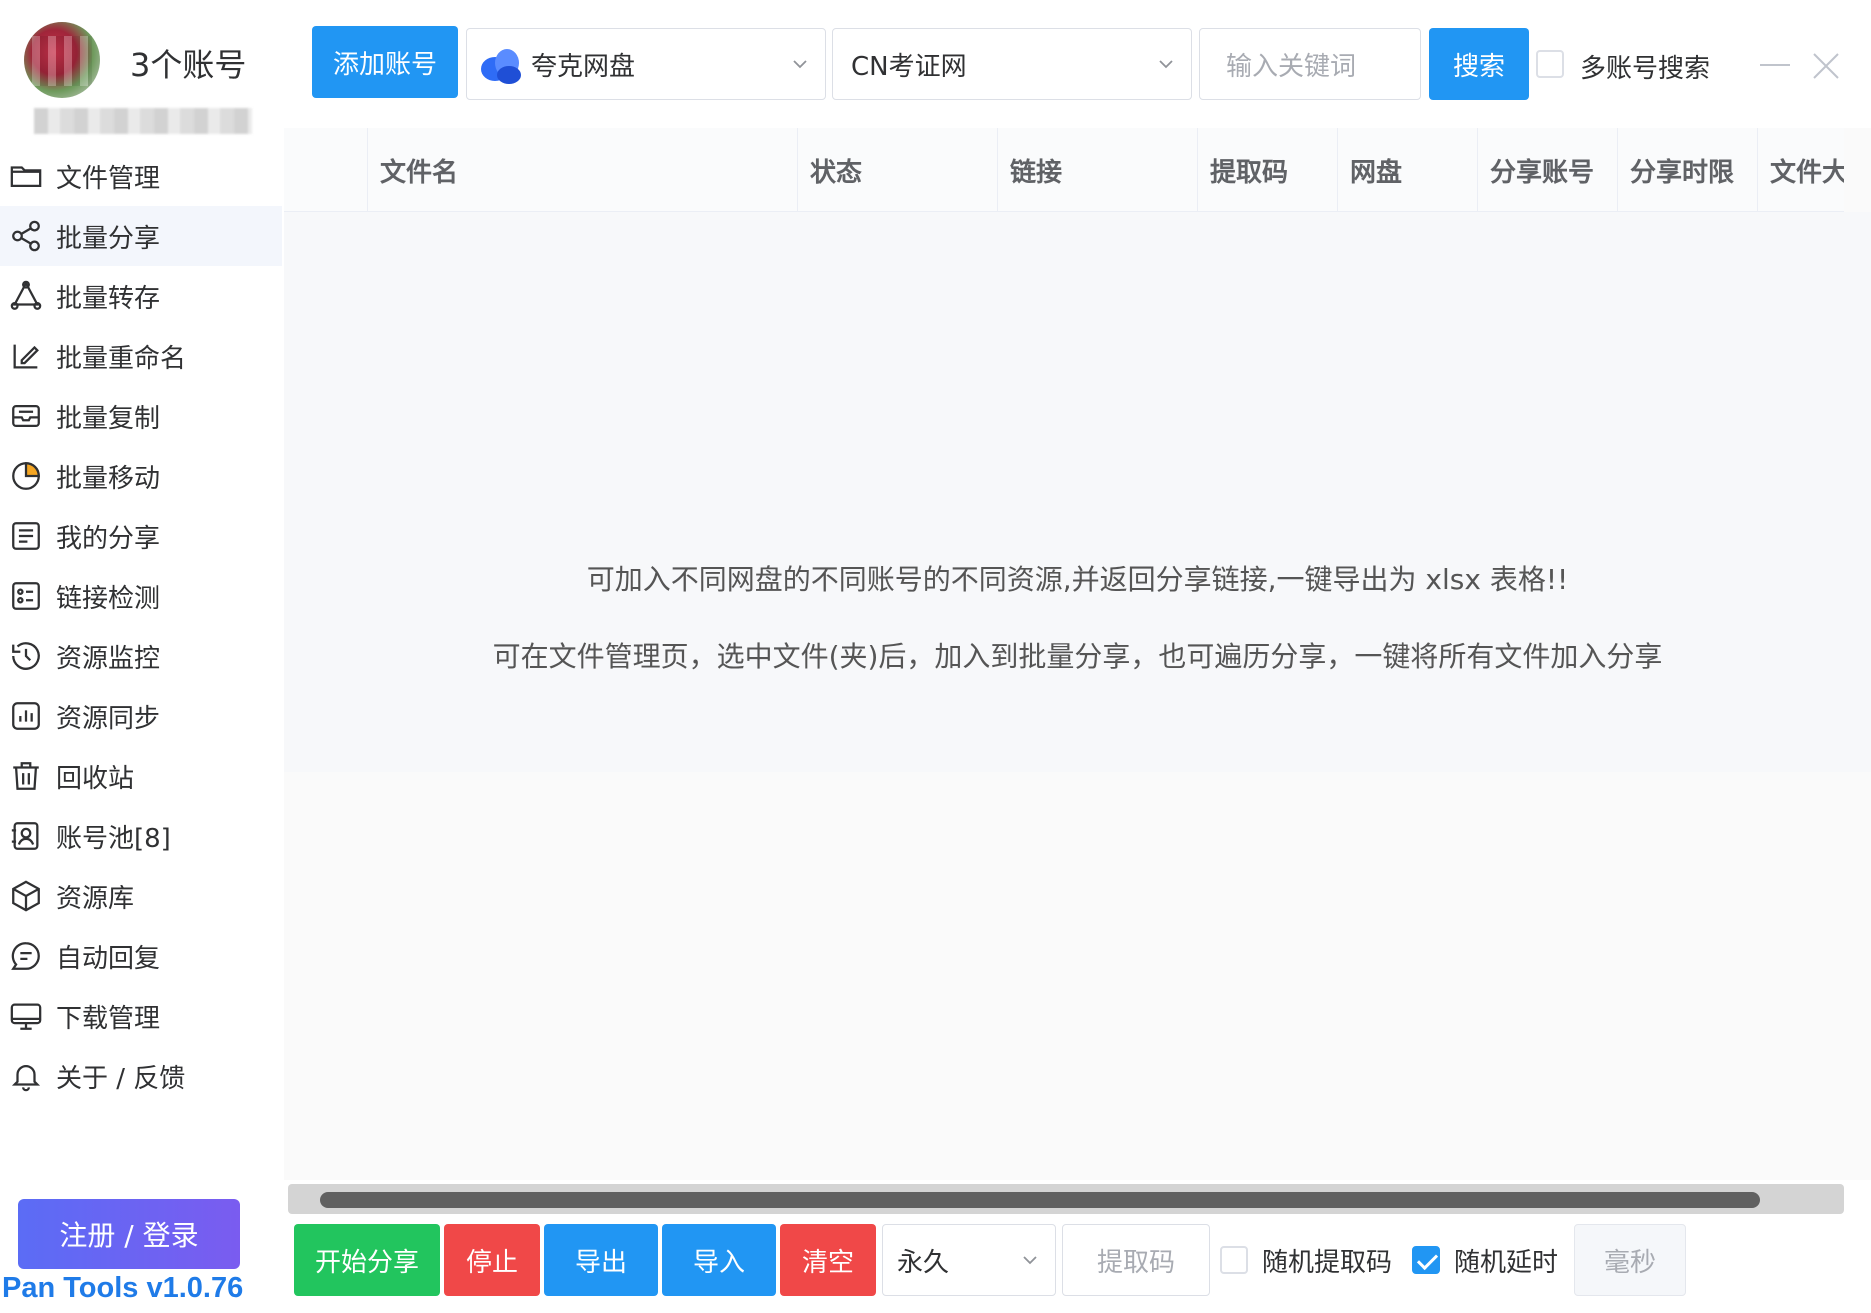 Image resolution: width=1871 pixels, height=1313 pixels. I want to click on auto-reply-icon, so click(26, 956).